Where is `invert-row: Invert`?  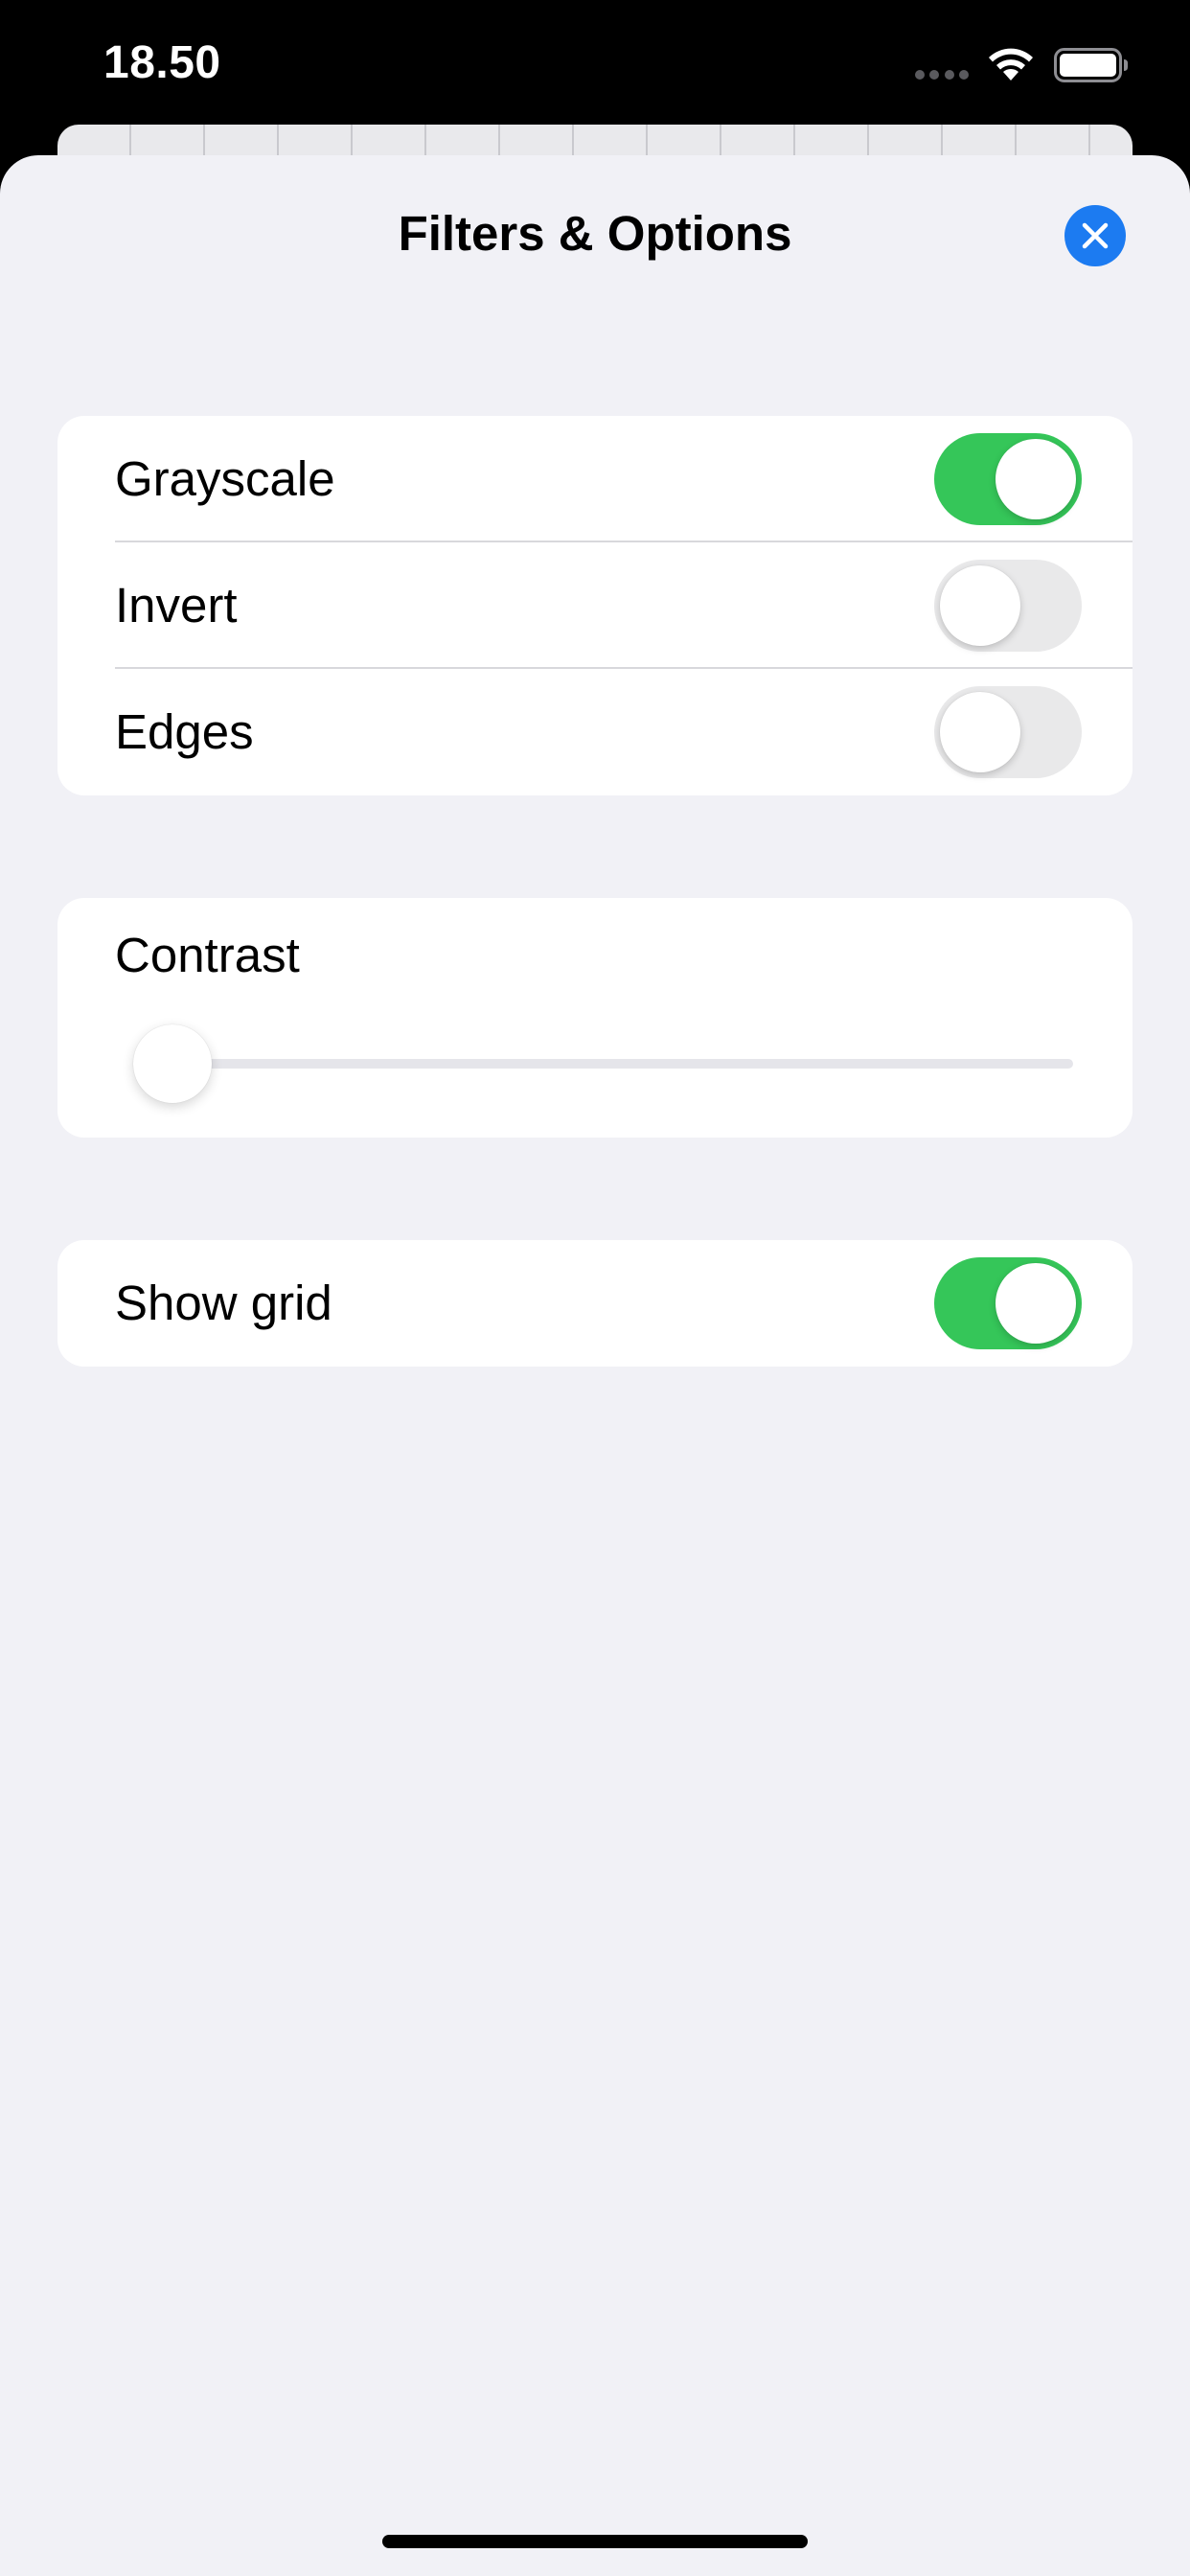 invert-row: Invert is located at coordinates (595, 605).